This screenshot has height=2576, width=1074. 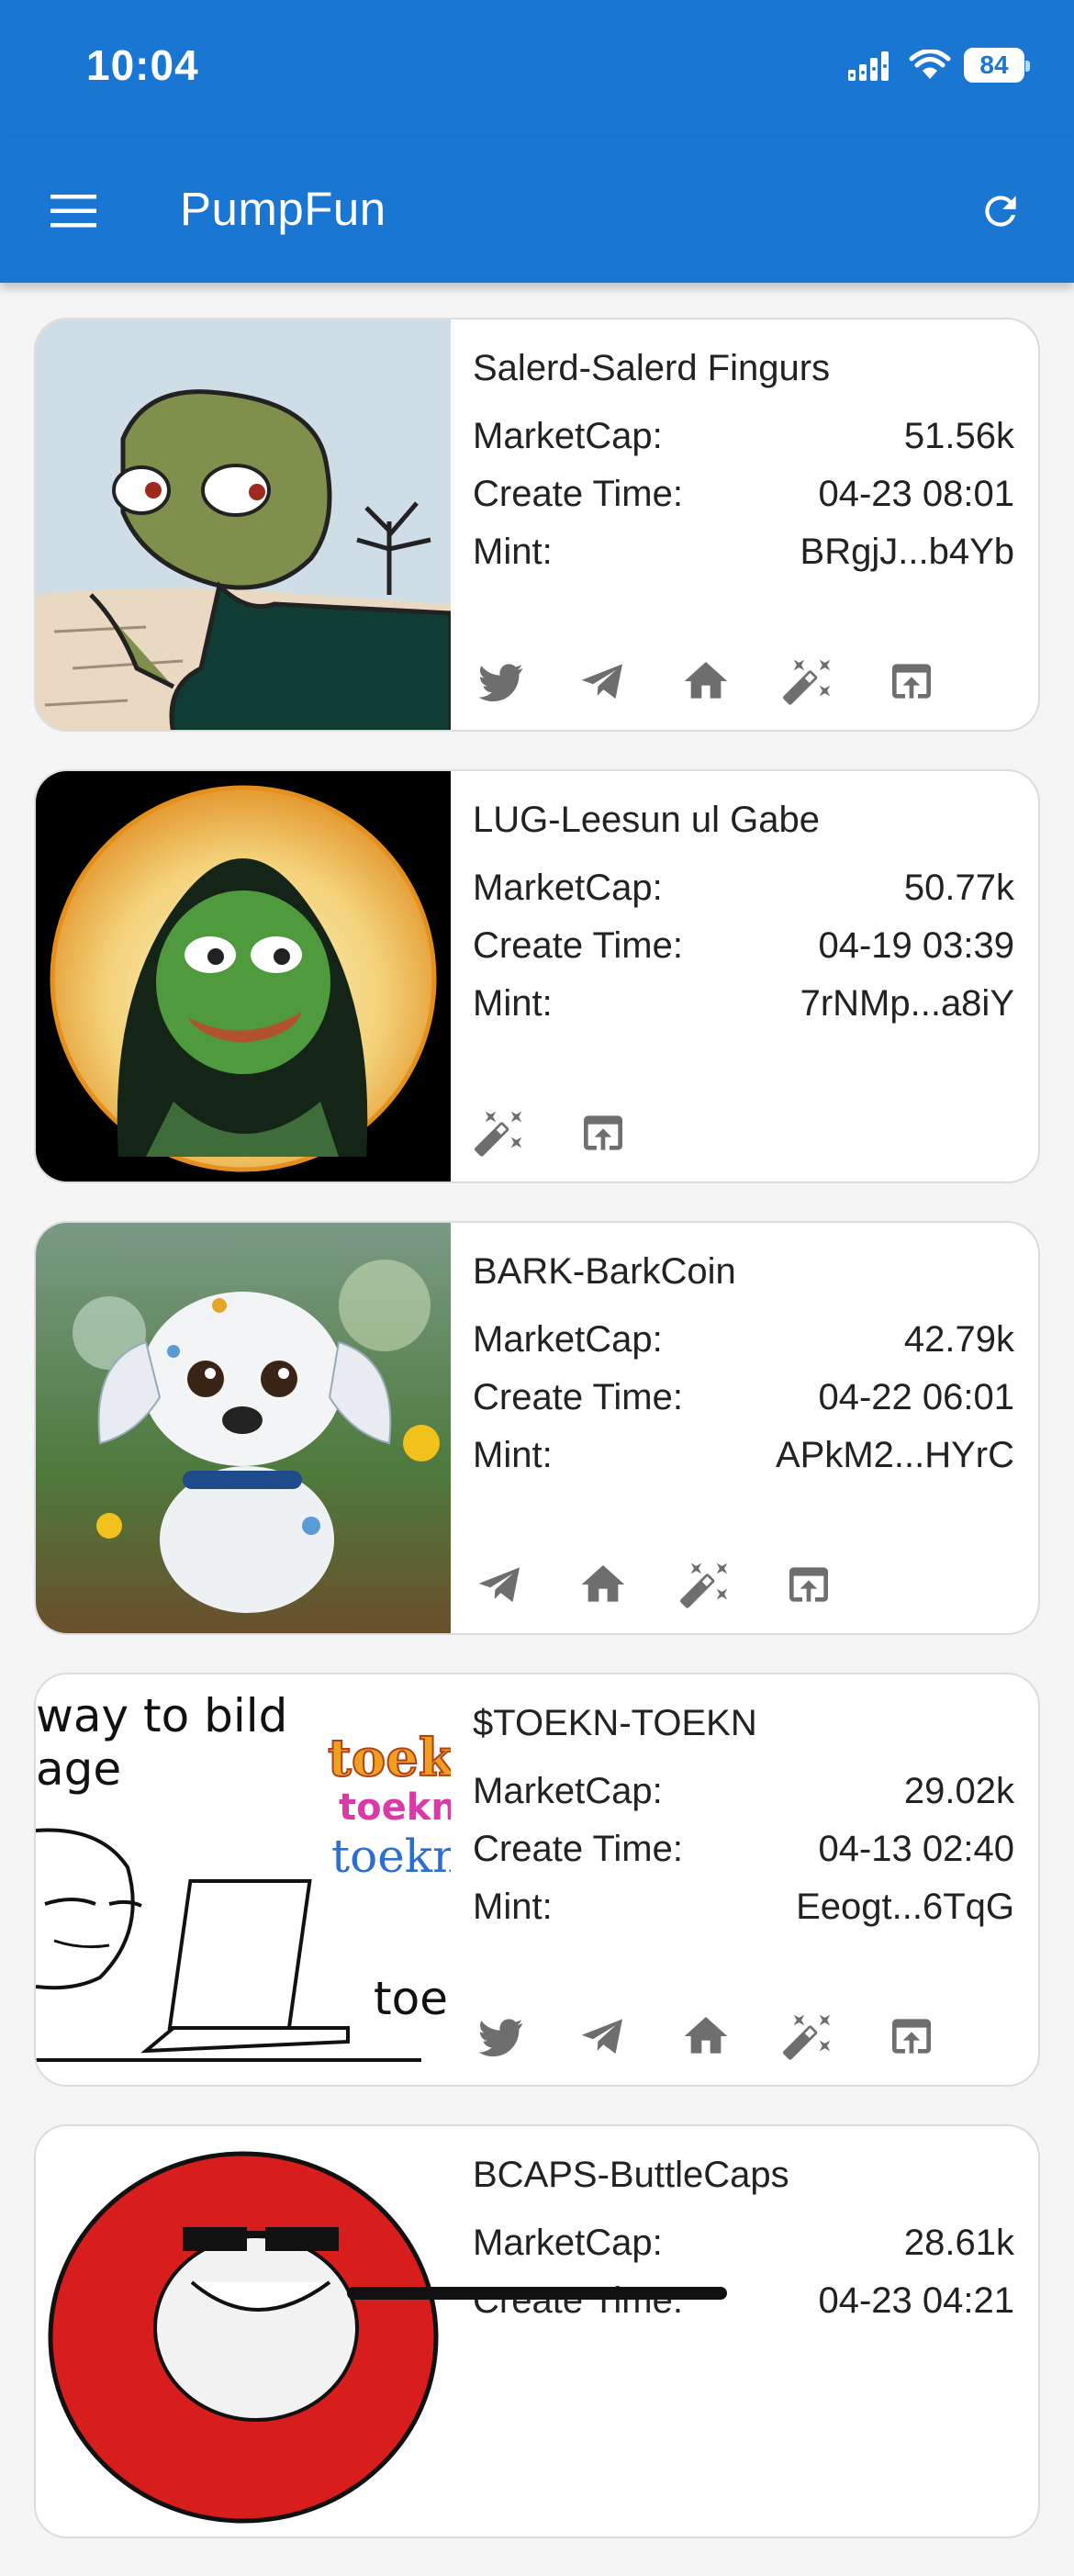 What do you see at coordinates (243, 1879) in the screenshot?
I see `token-image: way to bild age toekn toekn toekn toe` at bounding box center [243, 1879].